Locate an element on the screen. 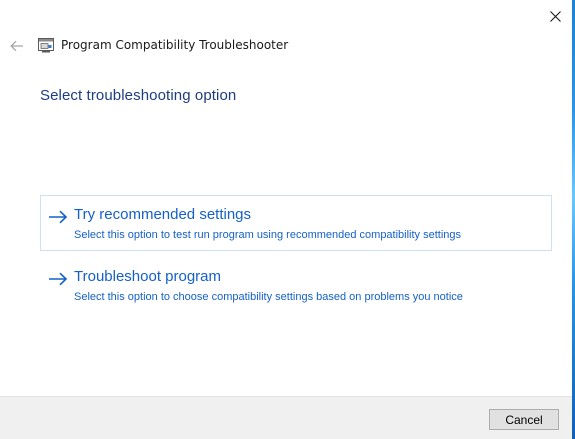  back-arrow-icon is located at coordinates (16, 46).